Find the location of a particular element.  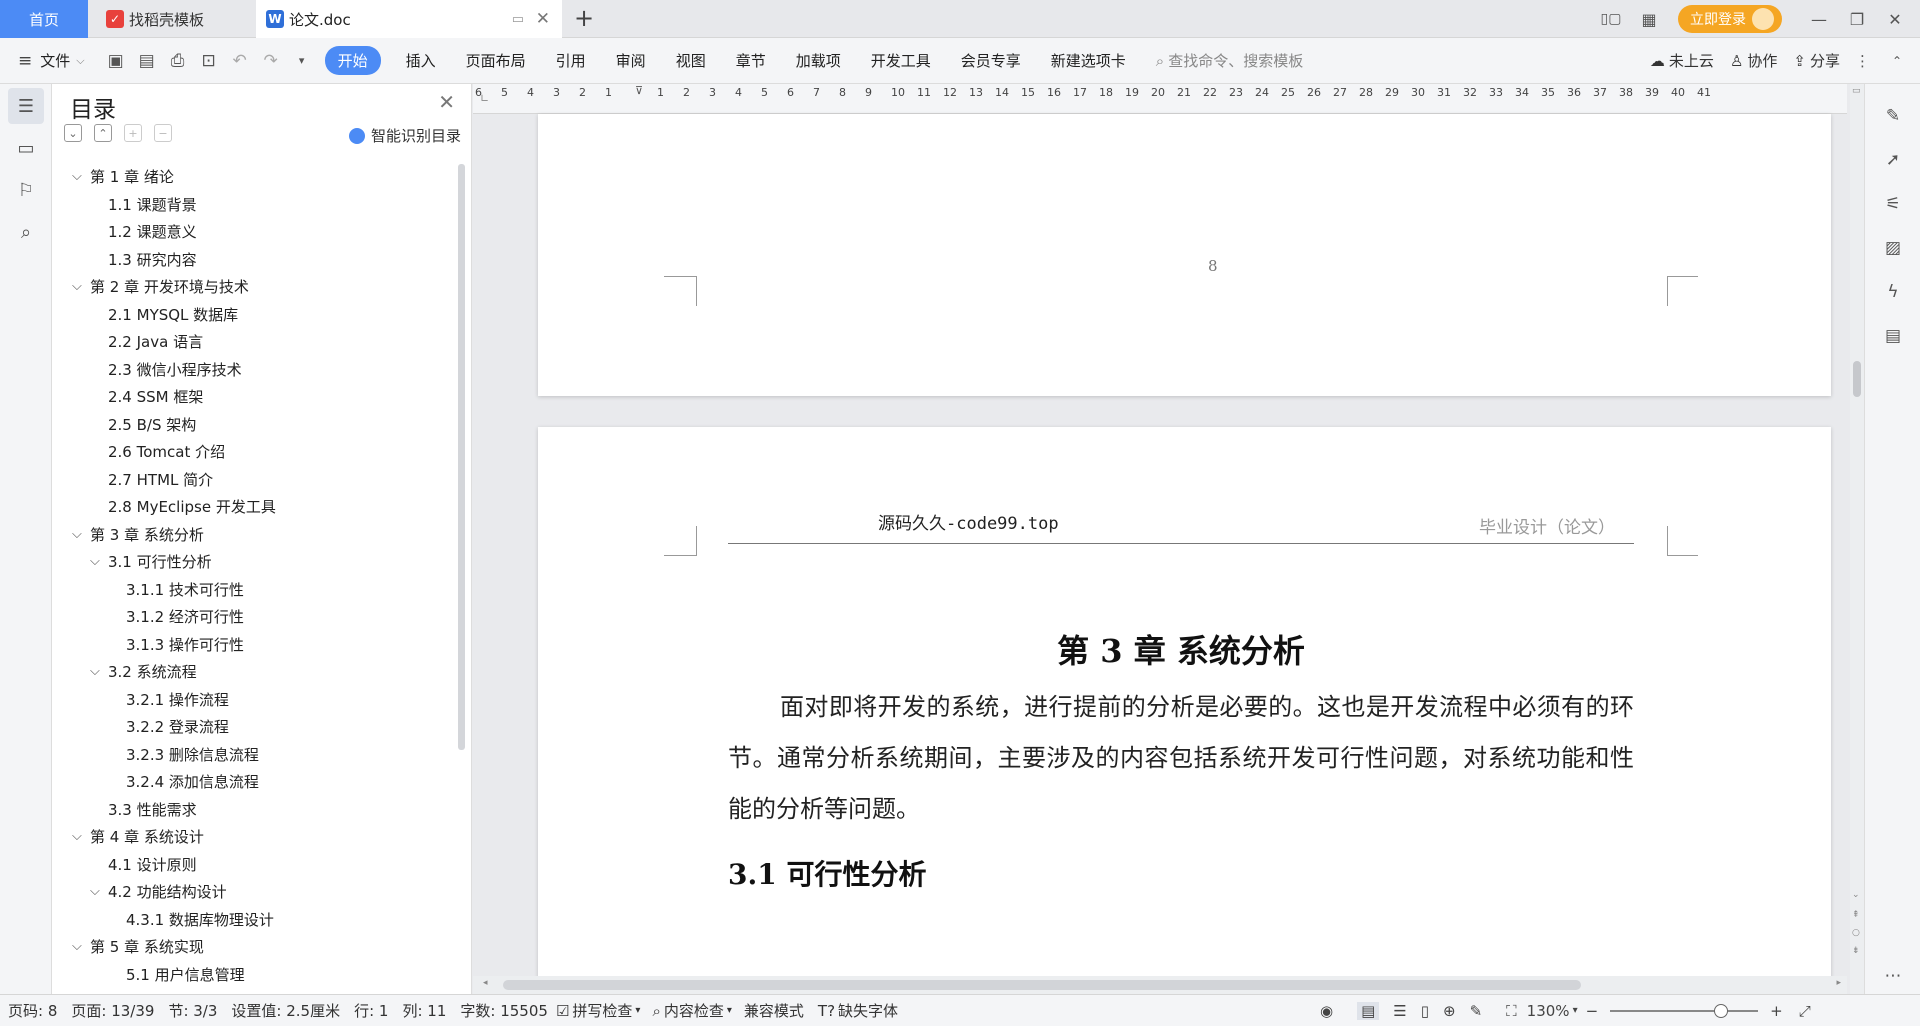

toc-item: ⌵ 3.1 可行性分析 is located at coordinates (252, 562).